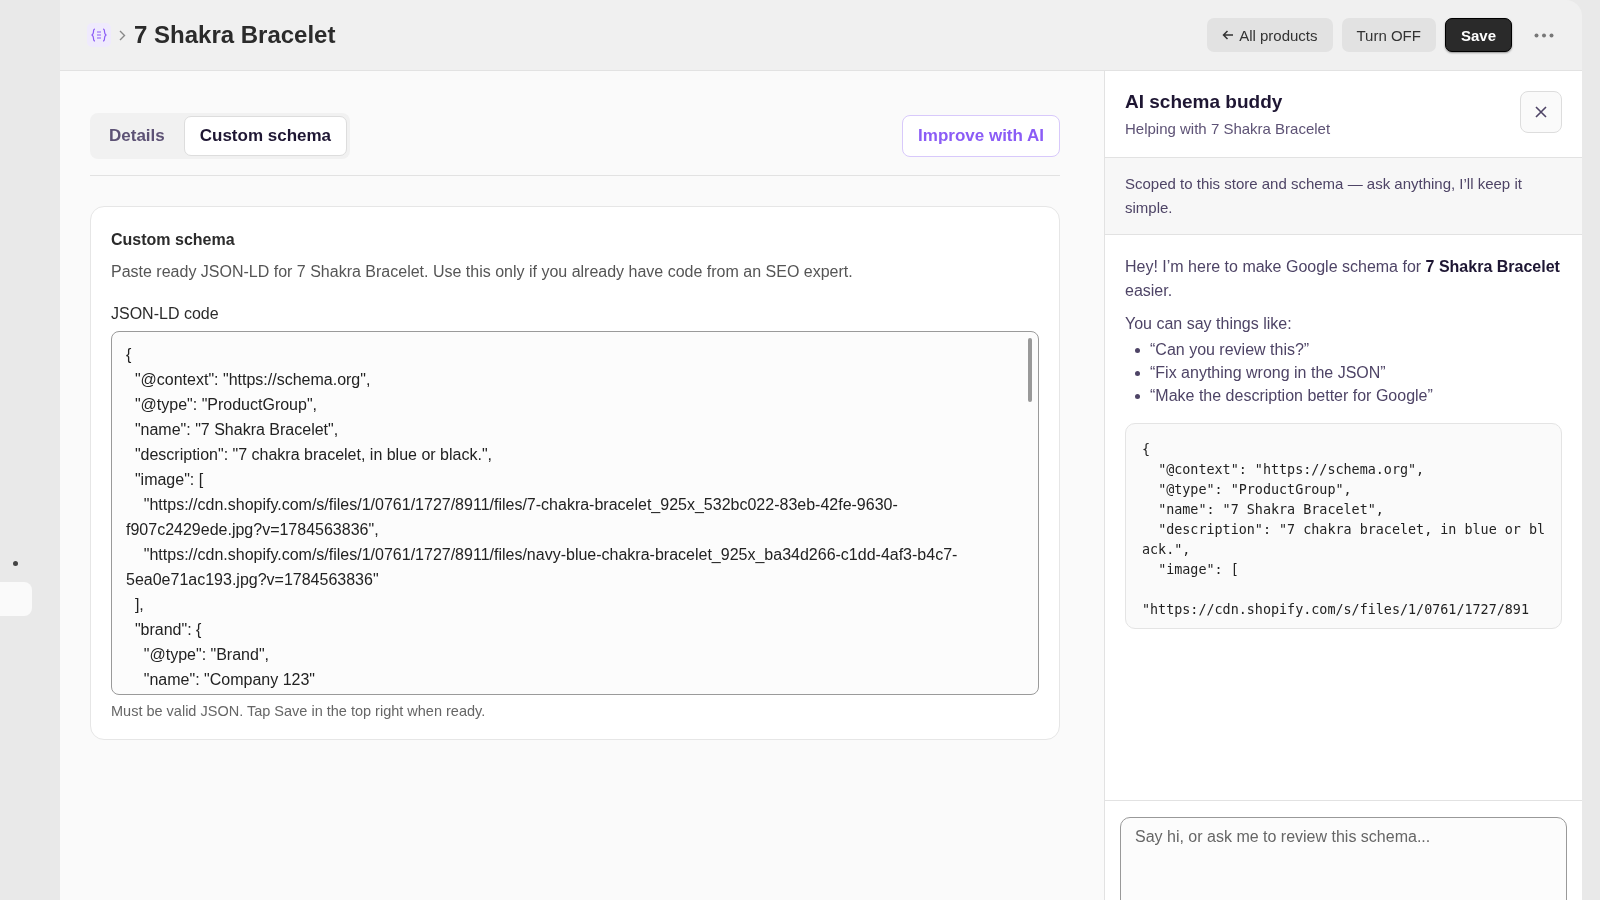  Describe the element at coordinates (1478, 35) in the screenshot. I see `save-button: Save` at that location.